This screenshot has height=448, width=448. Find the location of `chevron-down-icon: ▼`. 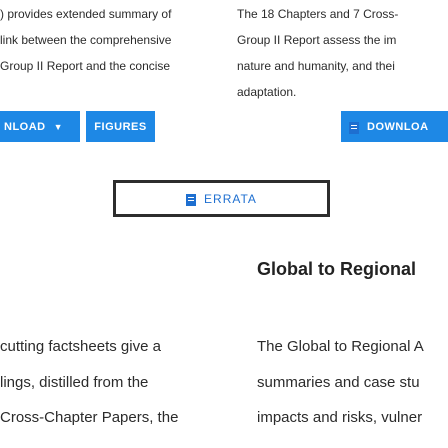

chevron-down-icon: ▼ is located at coordinates (58, 126).